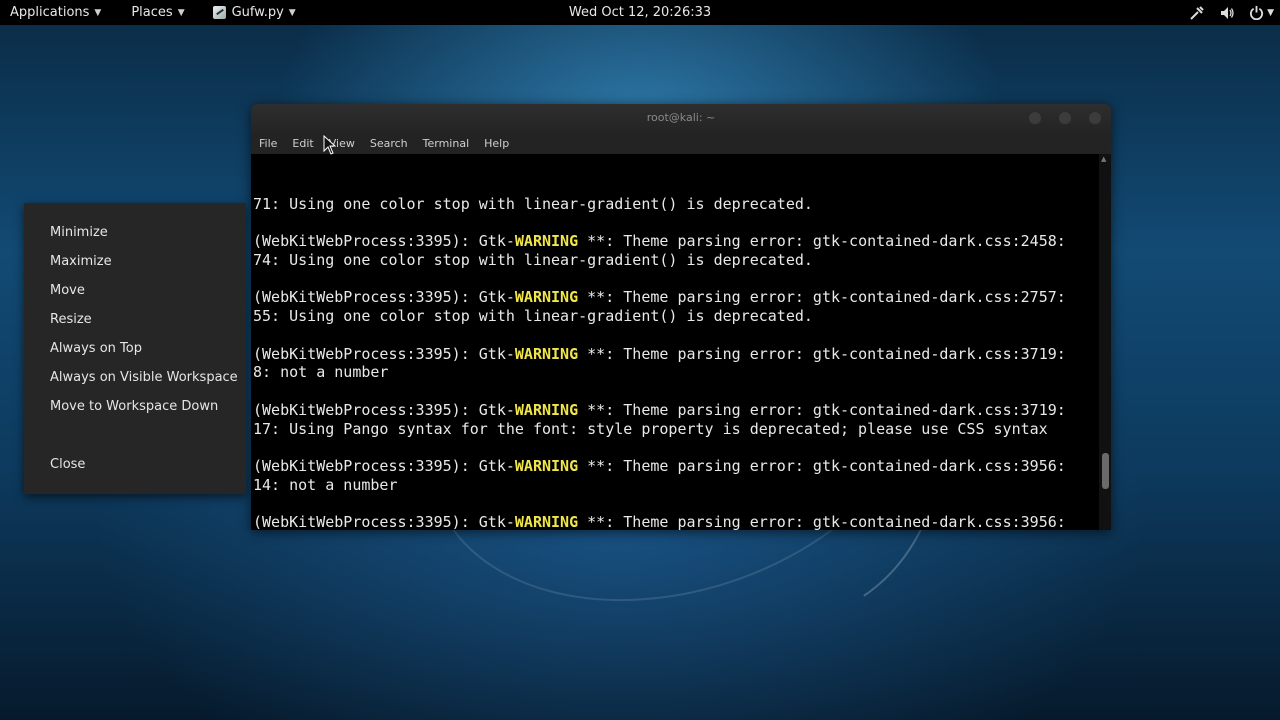 Image resolution: width=1280 pixels, height=720 pixels. Describe the element at coordinates (152, 12) in the screenshot. I see `places-label: Places` at that location.